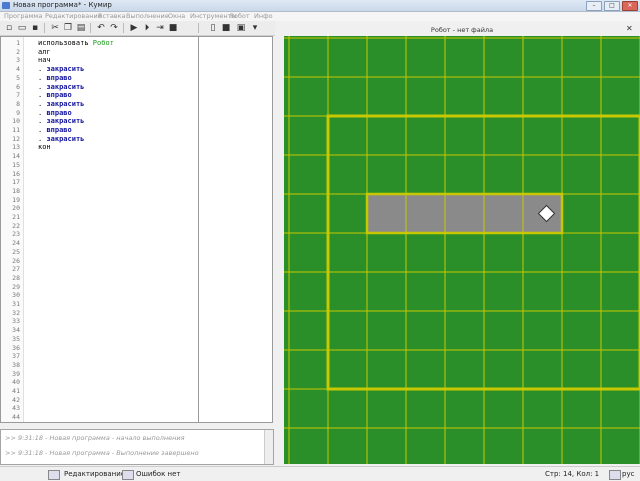 The width and height of the screenshot is (640, 481). Describe the element at coordinates (241, 28) in the screenshot. I see `window-icon: ▣` at that location.